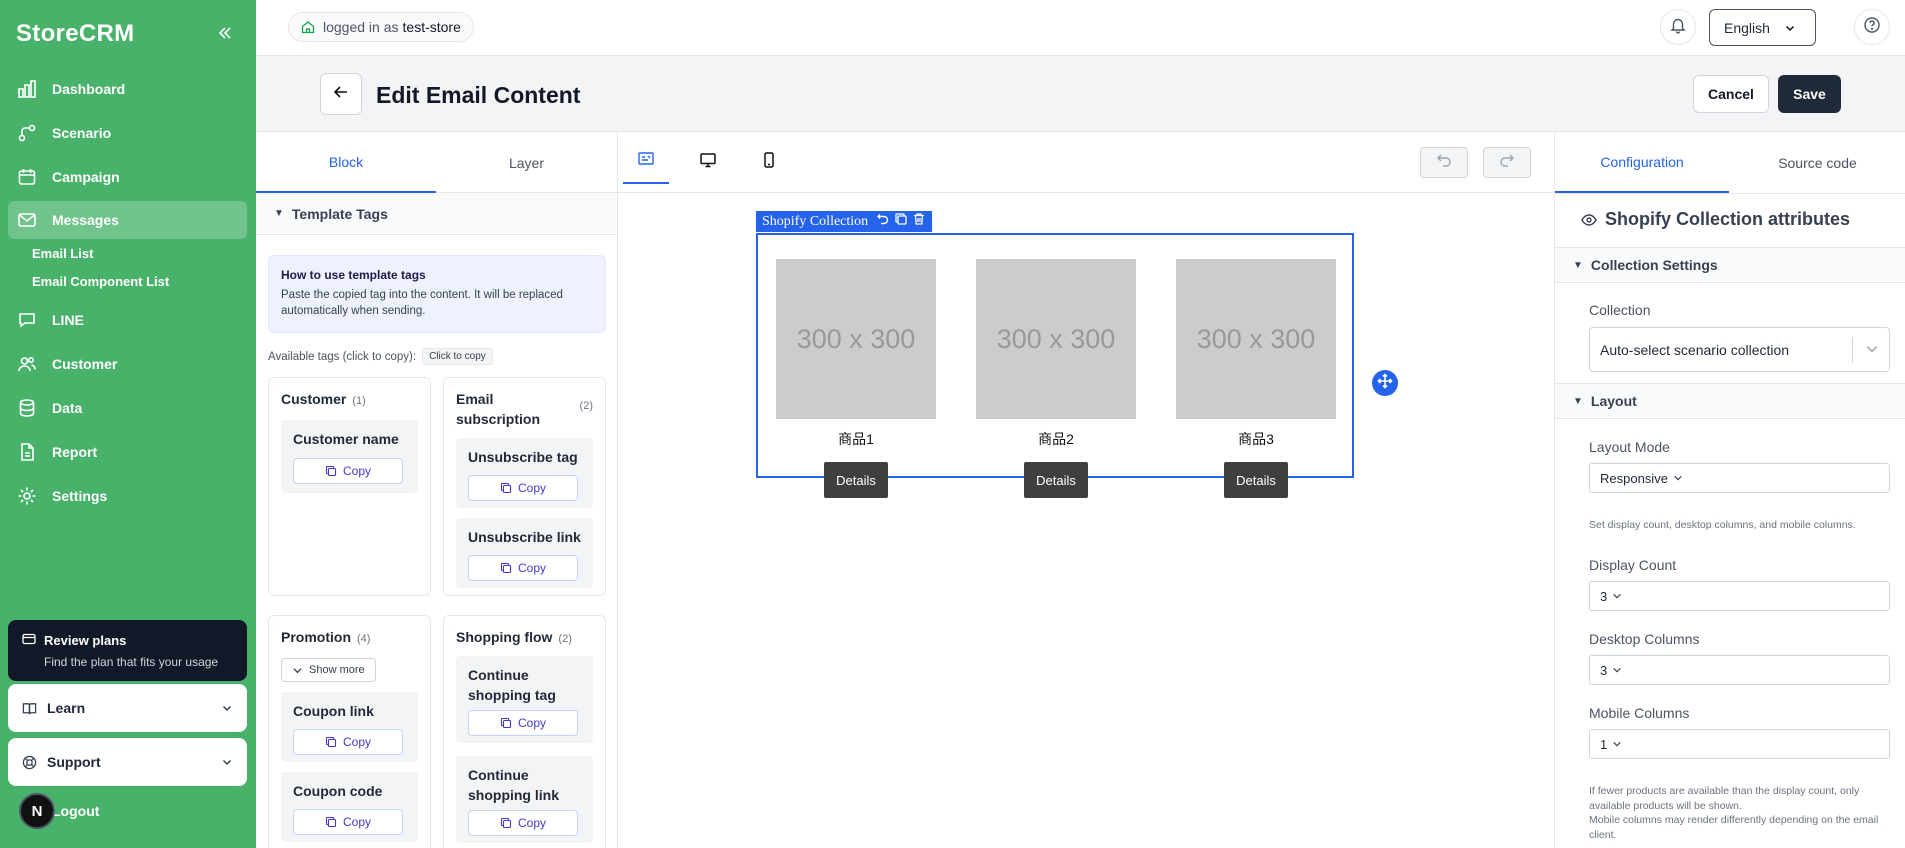 This screenshot has width=1905, height=848. Describe the element at coordinates (883, 221) in the screenshot. I see `reset-icon` at that location.